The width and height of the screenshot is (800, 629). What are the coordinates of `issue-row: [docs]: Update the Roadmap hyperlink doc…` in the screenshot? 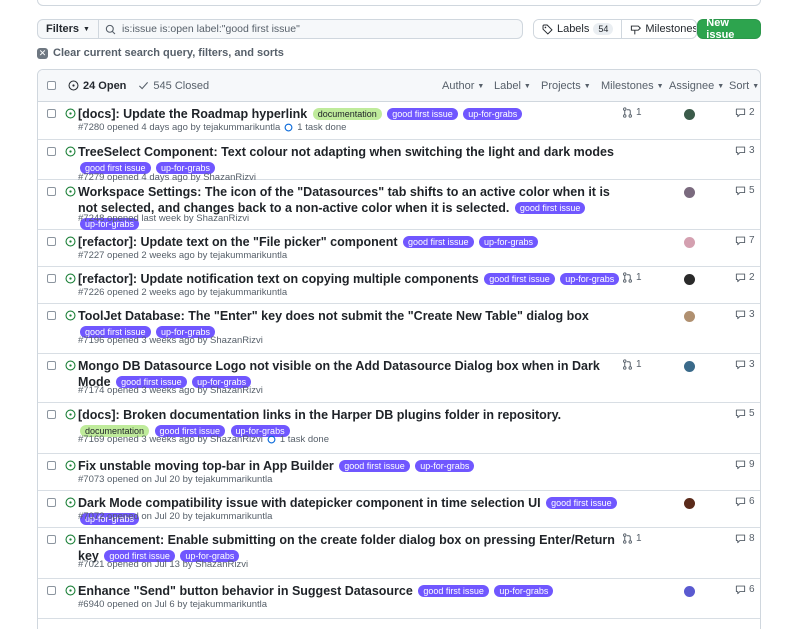 It's located at (399, 121).